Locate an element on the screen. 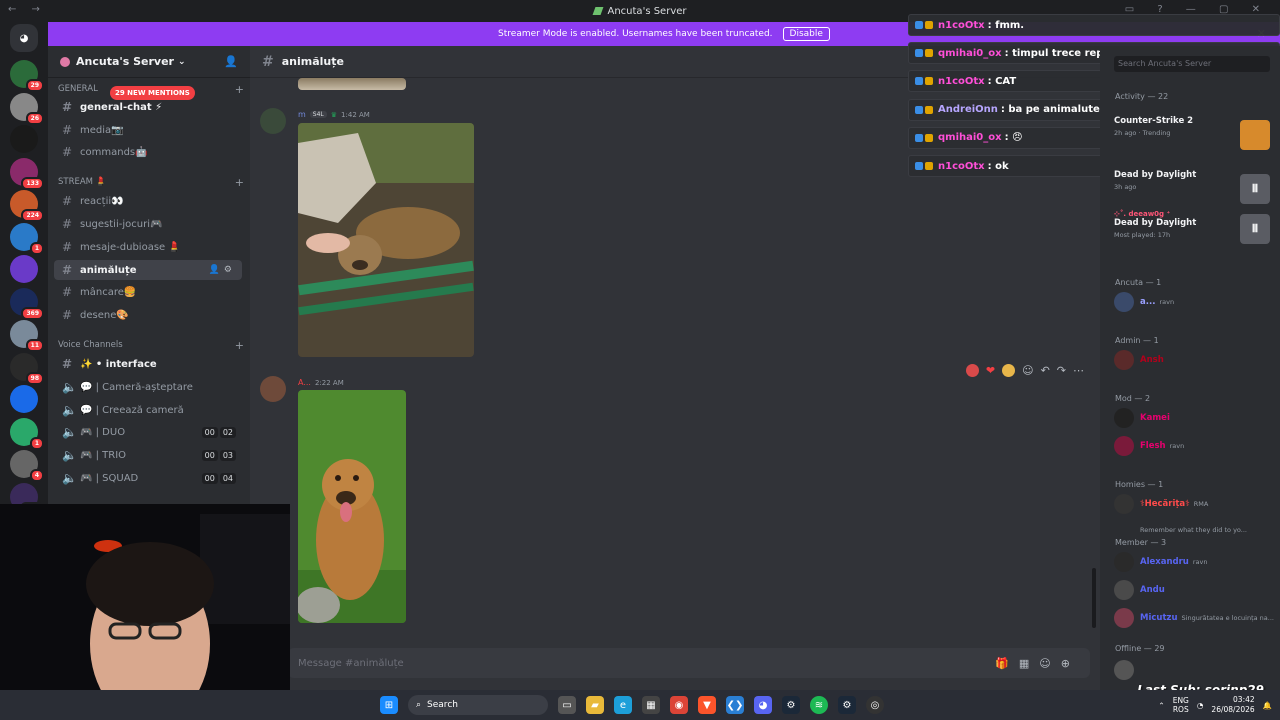 The width and height of the screenshot is (1280, 720). server-icon: 4 is located at coordinates (27, 466).